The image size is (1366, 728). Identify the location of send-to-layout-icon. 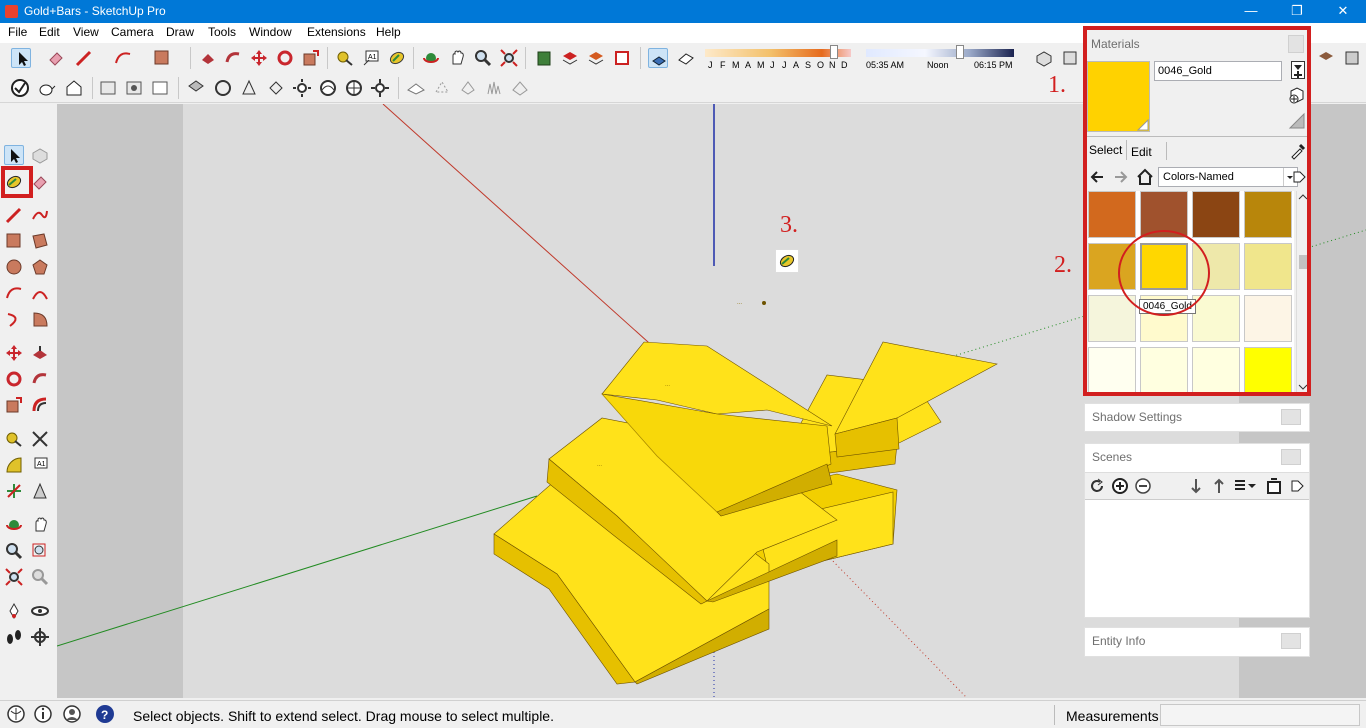
(622, 58).